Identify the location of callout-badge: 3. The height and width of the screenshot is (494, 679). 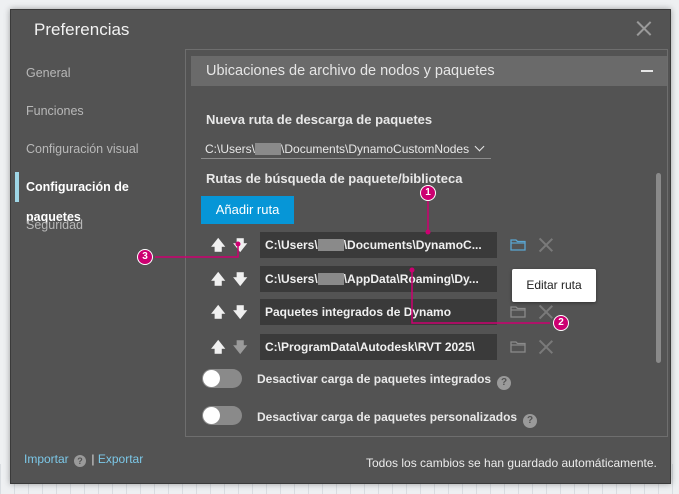
(145, 257).